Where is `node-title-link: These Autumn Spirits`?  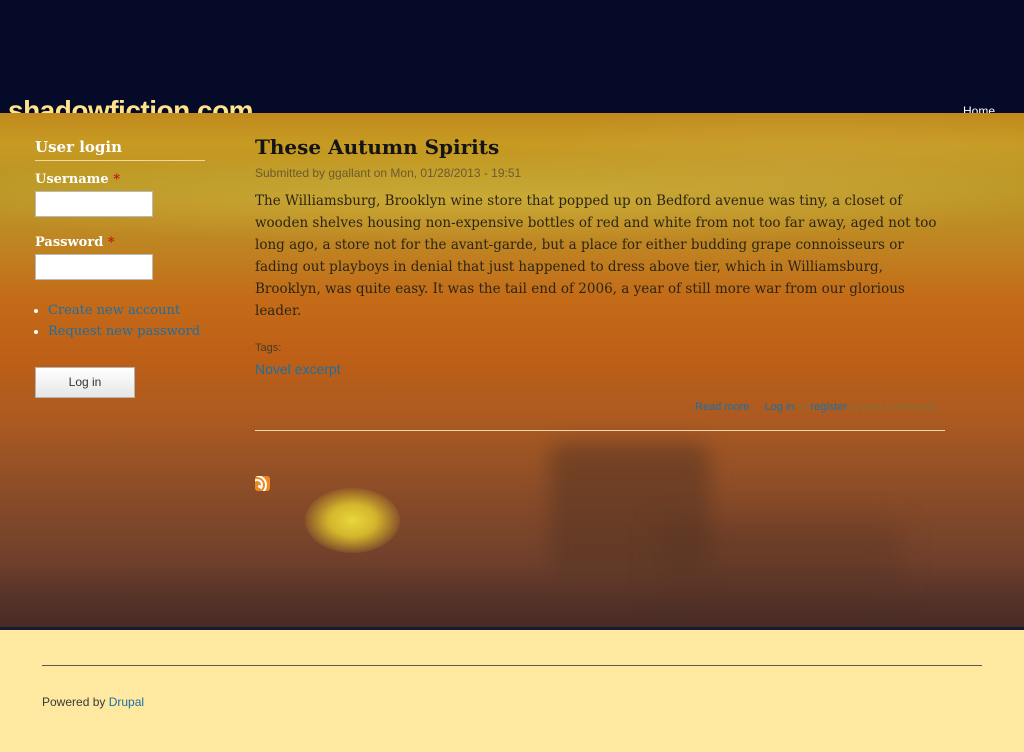
node-title-link: These Autumn Spirits is located at coordinates (600, 147).